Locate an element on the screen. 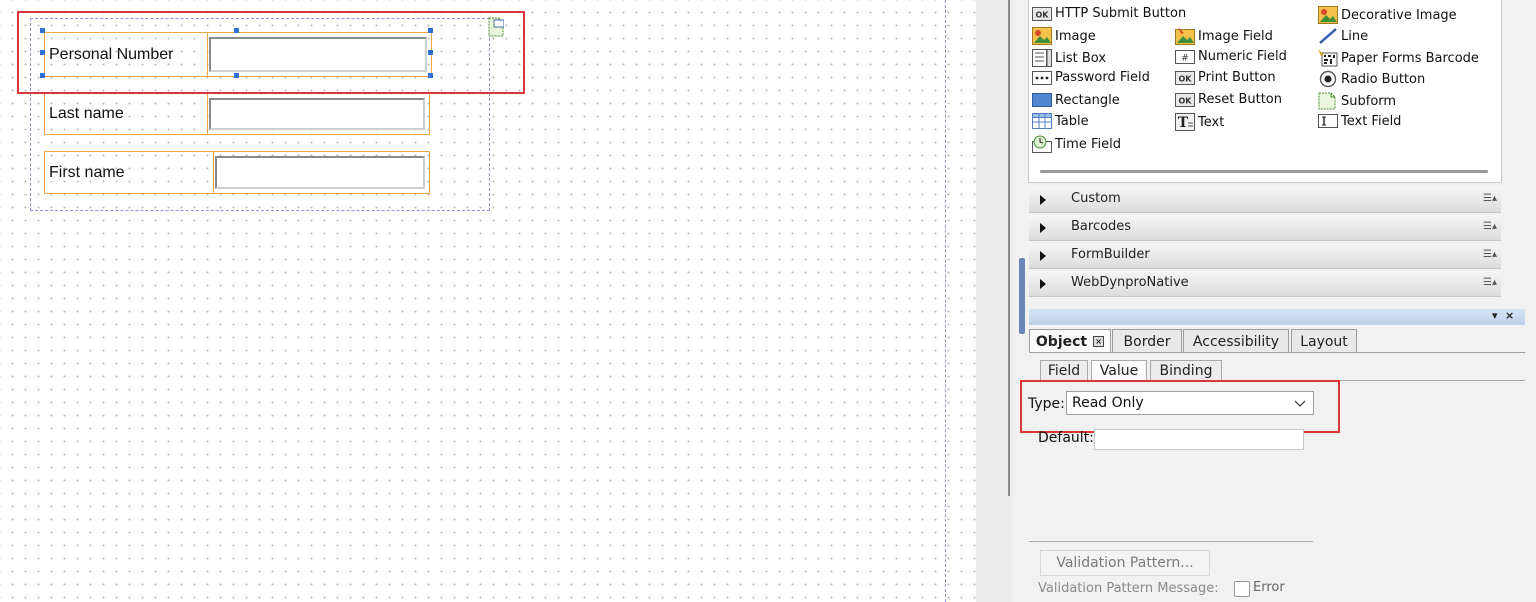 This screenshot has width=1536, height=602. barcode-icon is located at coordinates (1328, 58).